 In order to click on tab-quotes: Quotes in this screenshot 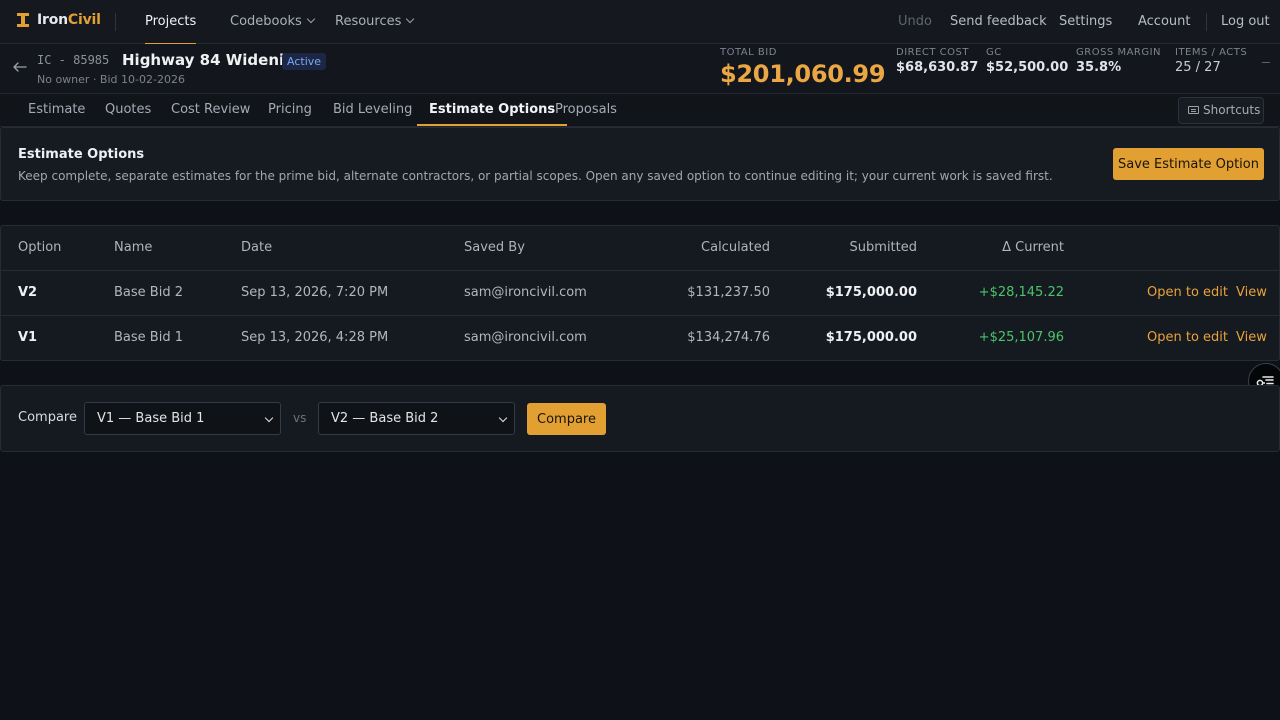, I will do `click(128, 110)`.